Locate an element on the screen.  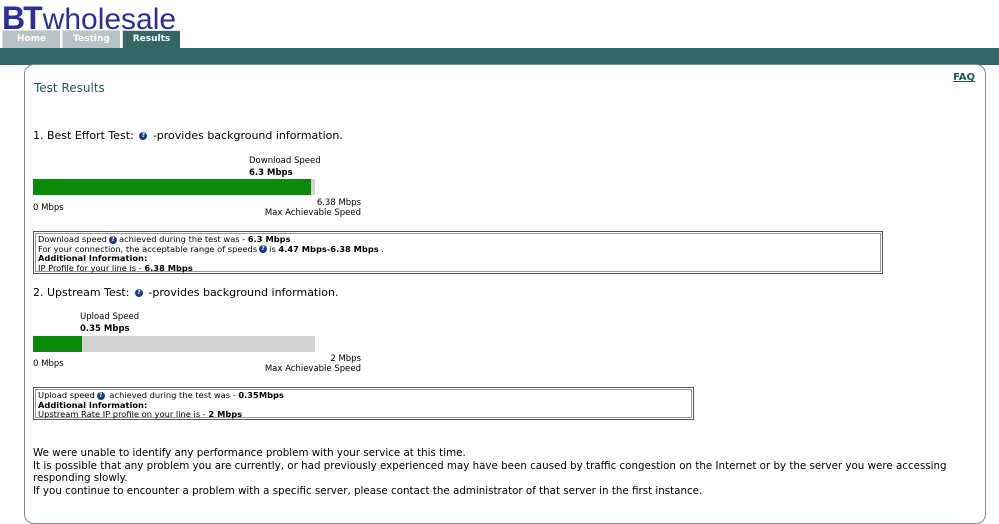
download-speed-bar-fill is located at coordinates (172, 187).